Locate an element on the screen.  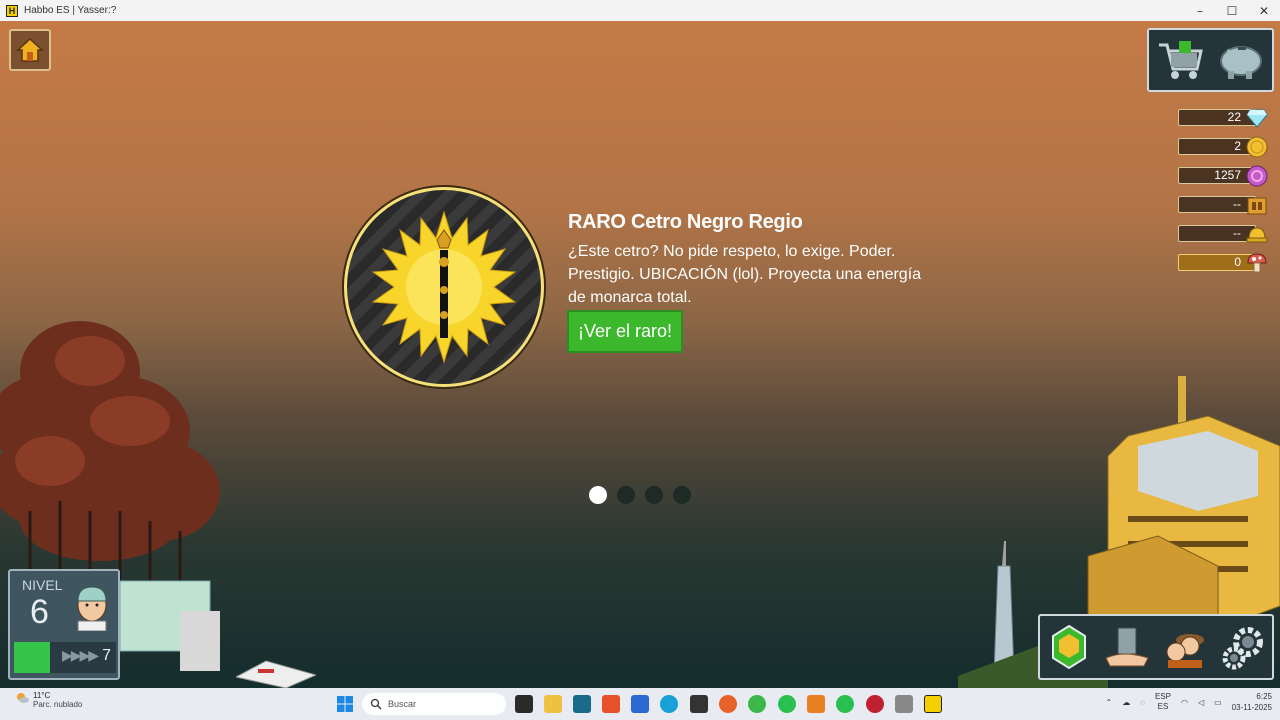
currency-value: 1257 is located at coordinates (1217, 175).